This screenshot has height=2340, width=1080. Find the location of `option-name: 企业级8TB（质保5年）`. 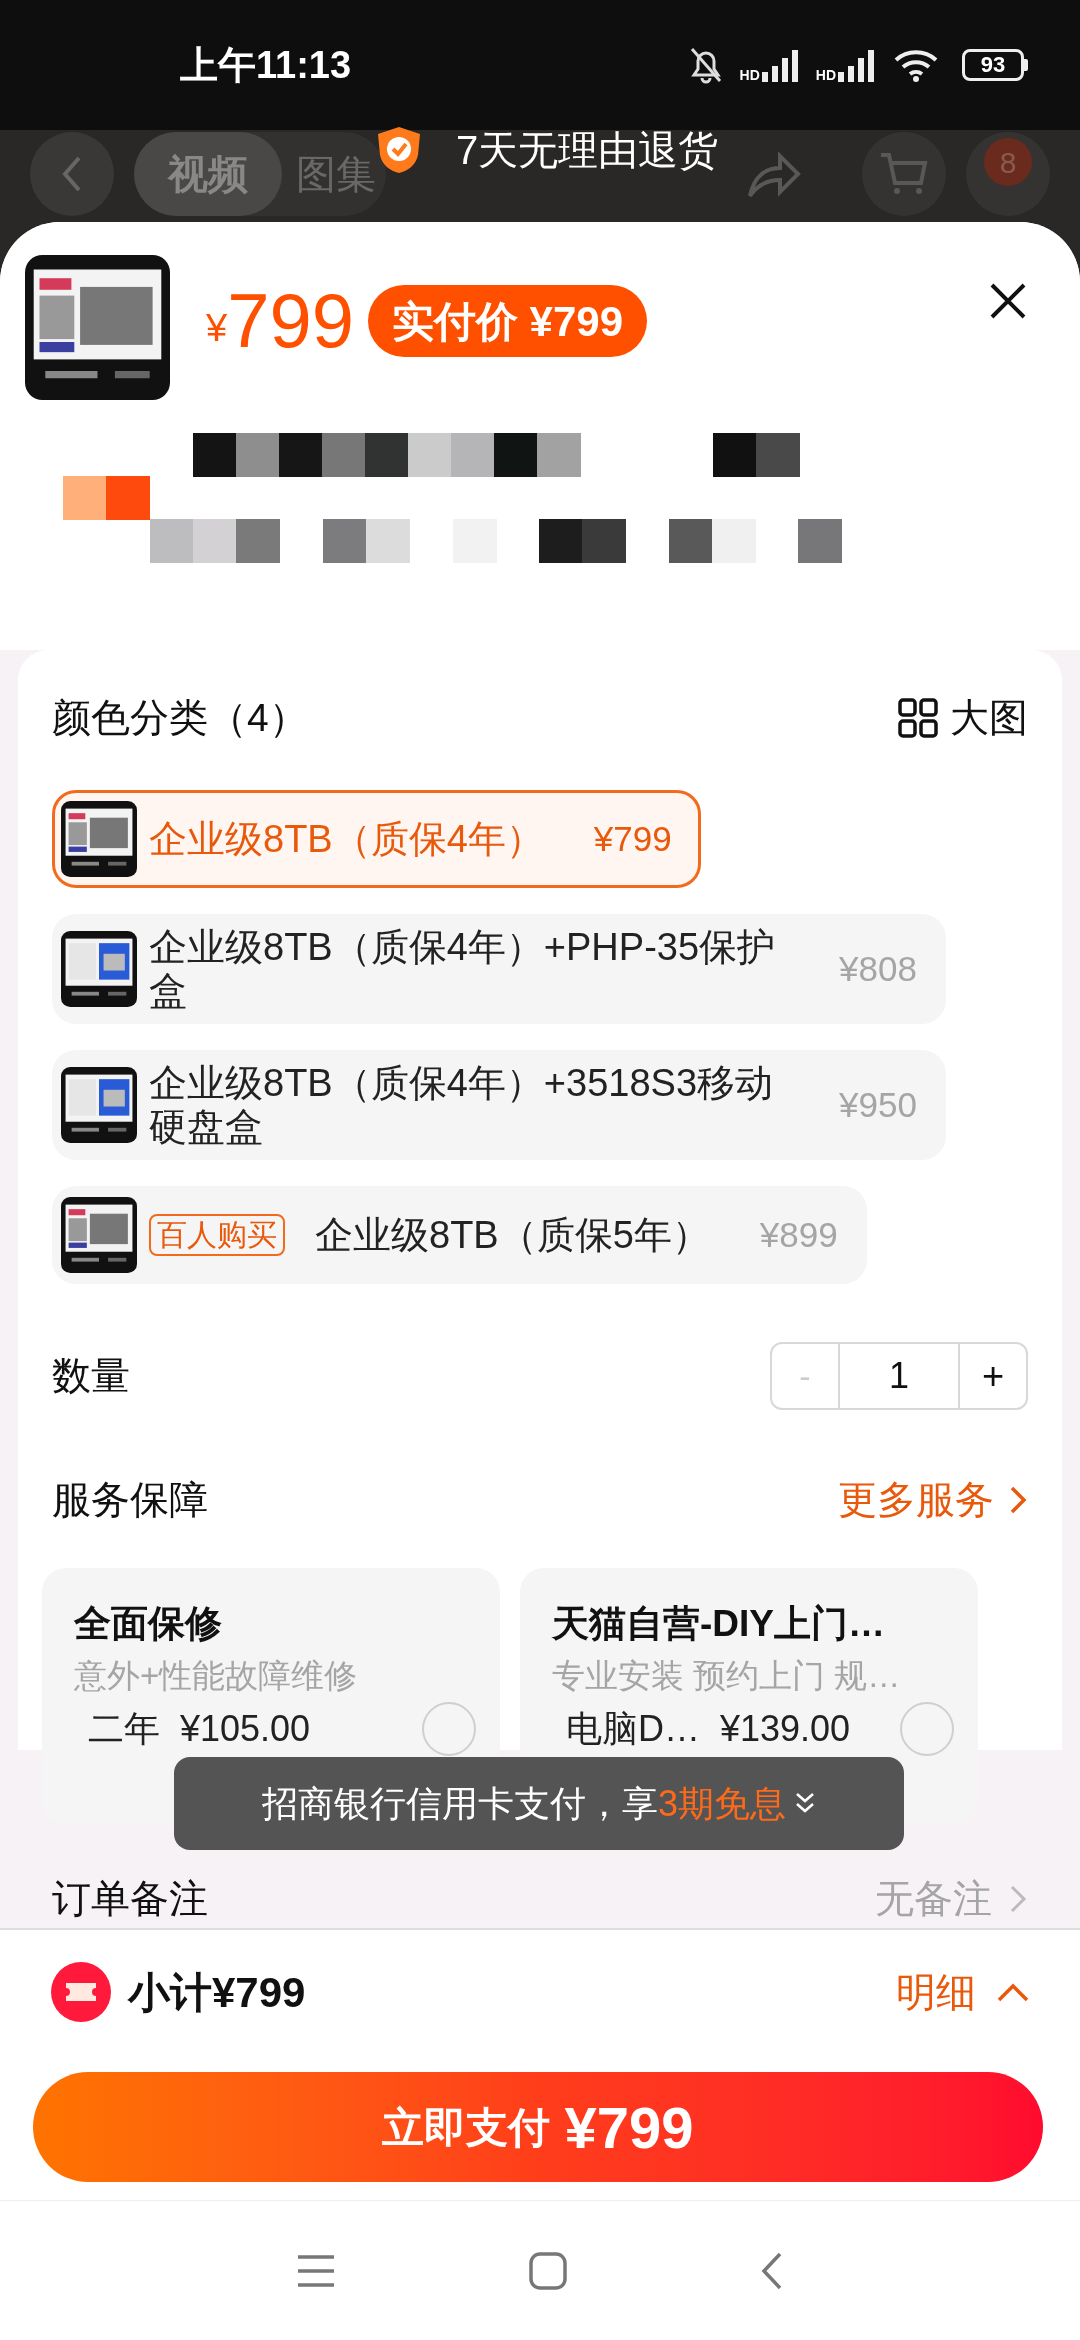

option-name: 企业级8TB（质保5年） is located at coordinates (512, 1235).